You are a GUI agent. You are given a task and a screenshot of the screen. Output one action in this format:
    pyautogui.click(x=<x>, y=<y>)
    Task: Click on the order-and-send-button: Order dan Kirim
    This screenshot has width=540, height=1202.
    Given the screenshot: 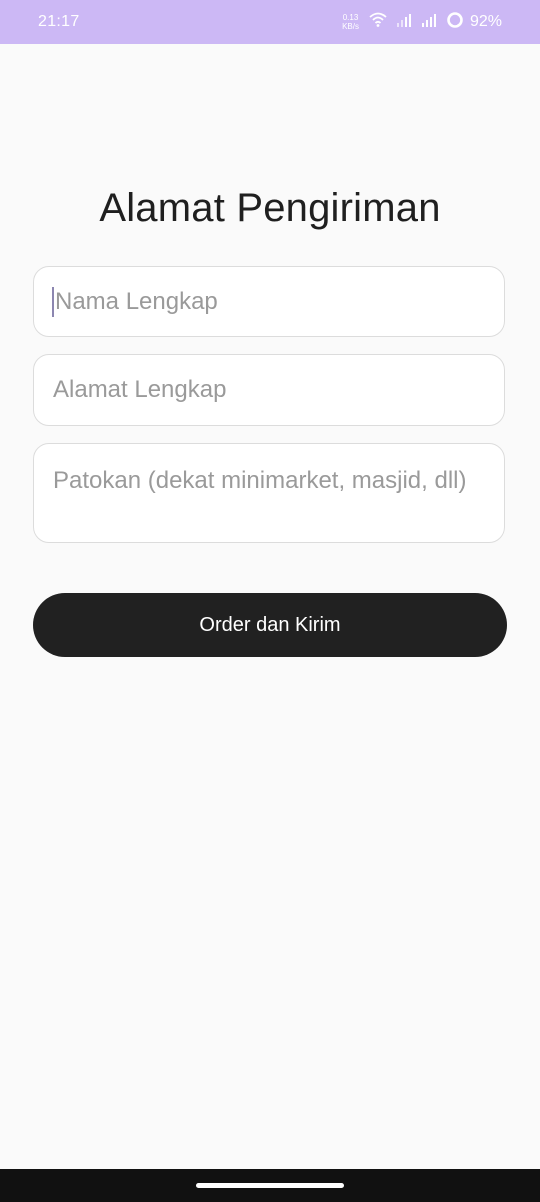 What is the action you would take?
    pyautogui.click(x=270, y=625)
    